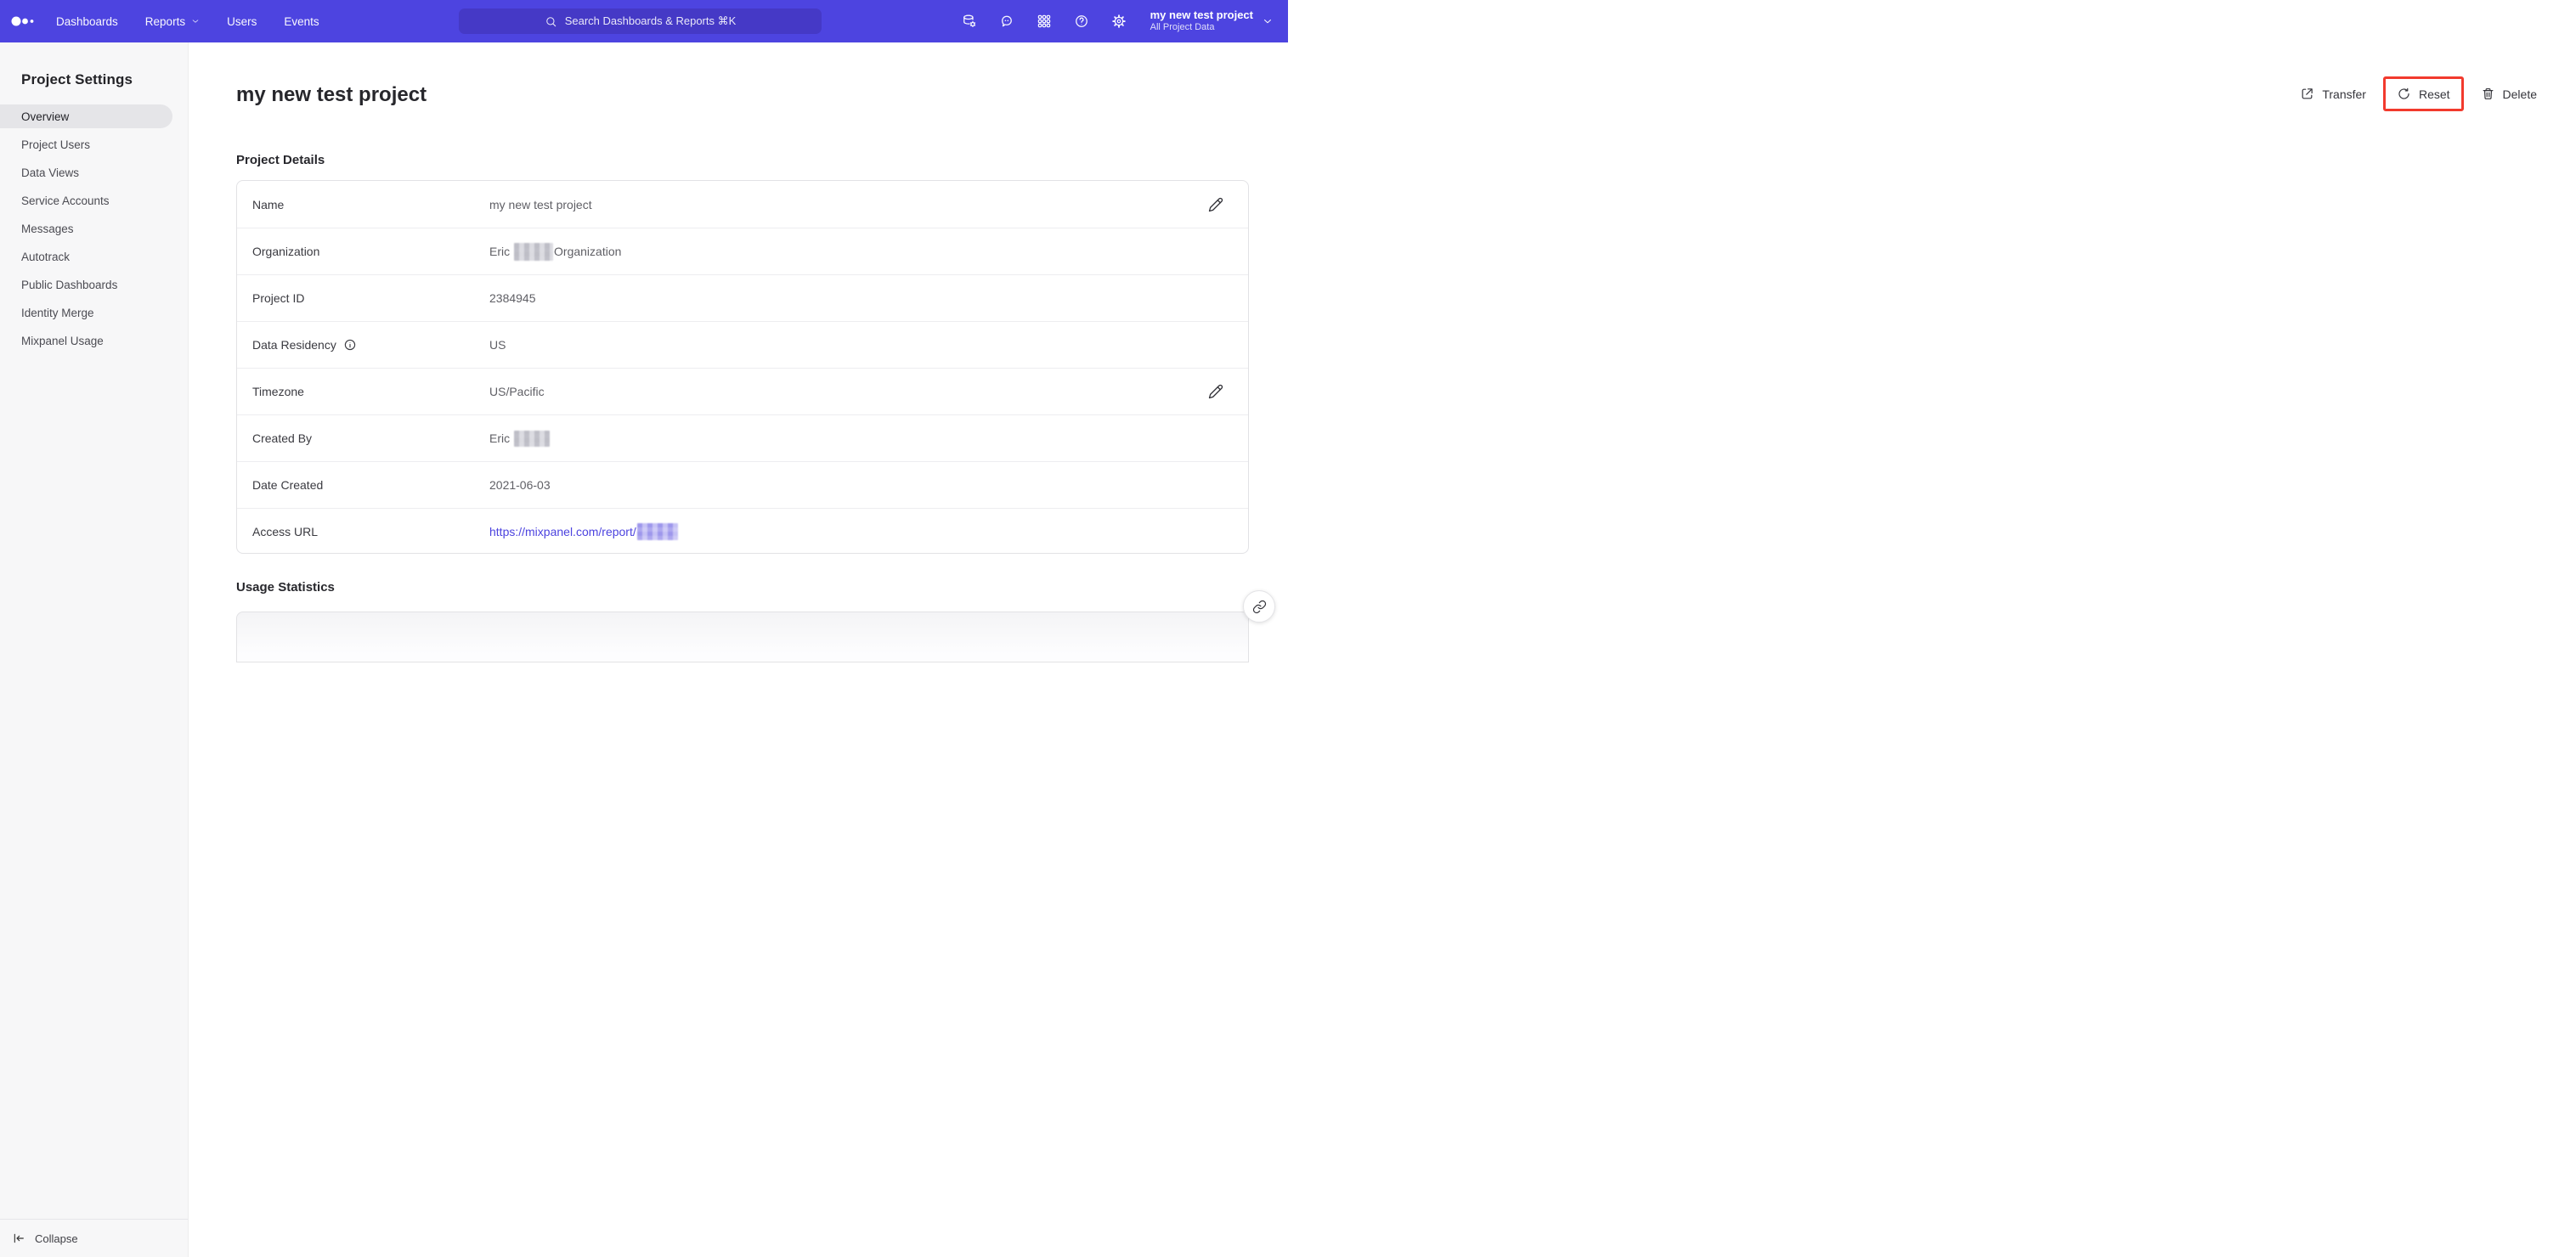 Image resolution: width=2576 pixels, height=1257 pixels. What do you see at coordinates (1044, 21) in the screenshot?
I see `apps-grid-icon` at bounding box center [1044, 21].